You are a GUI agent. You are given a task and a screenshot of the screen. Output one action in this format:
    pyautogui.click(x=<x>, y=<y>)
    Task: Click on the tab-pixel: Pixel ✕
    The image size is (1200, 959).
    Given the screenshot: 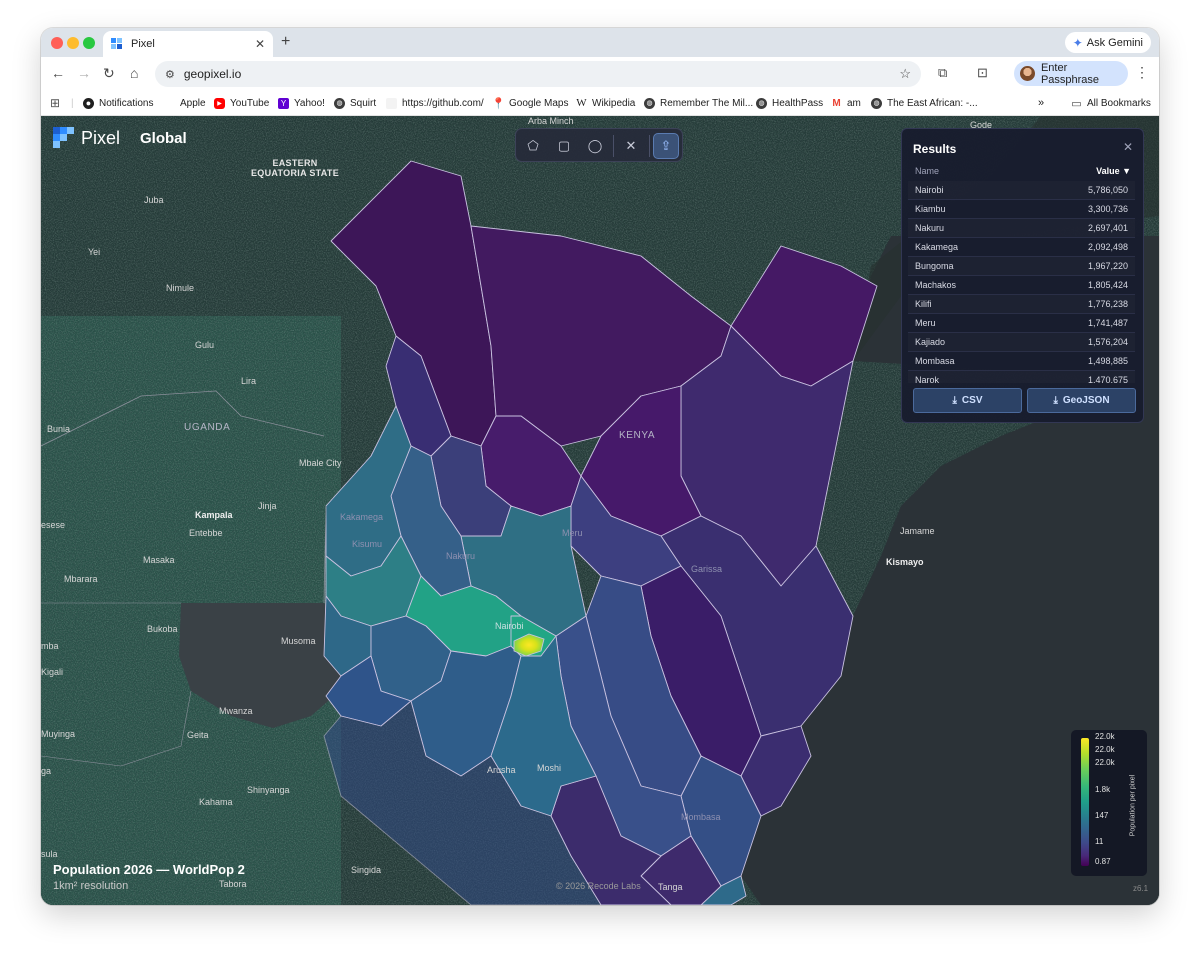 What is the action you would take?
    pyautogui.click(x=188, y=44)
    